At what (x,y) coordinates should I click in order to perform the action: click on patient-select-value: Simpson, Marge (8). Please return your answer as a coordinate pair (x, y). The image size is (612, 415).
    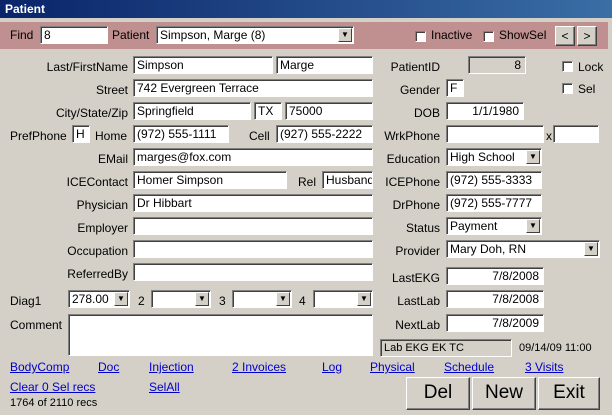
    Looking at the image, I should click on (213, 35).